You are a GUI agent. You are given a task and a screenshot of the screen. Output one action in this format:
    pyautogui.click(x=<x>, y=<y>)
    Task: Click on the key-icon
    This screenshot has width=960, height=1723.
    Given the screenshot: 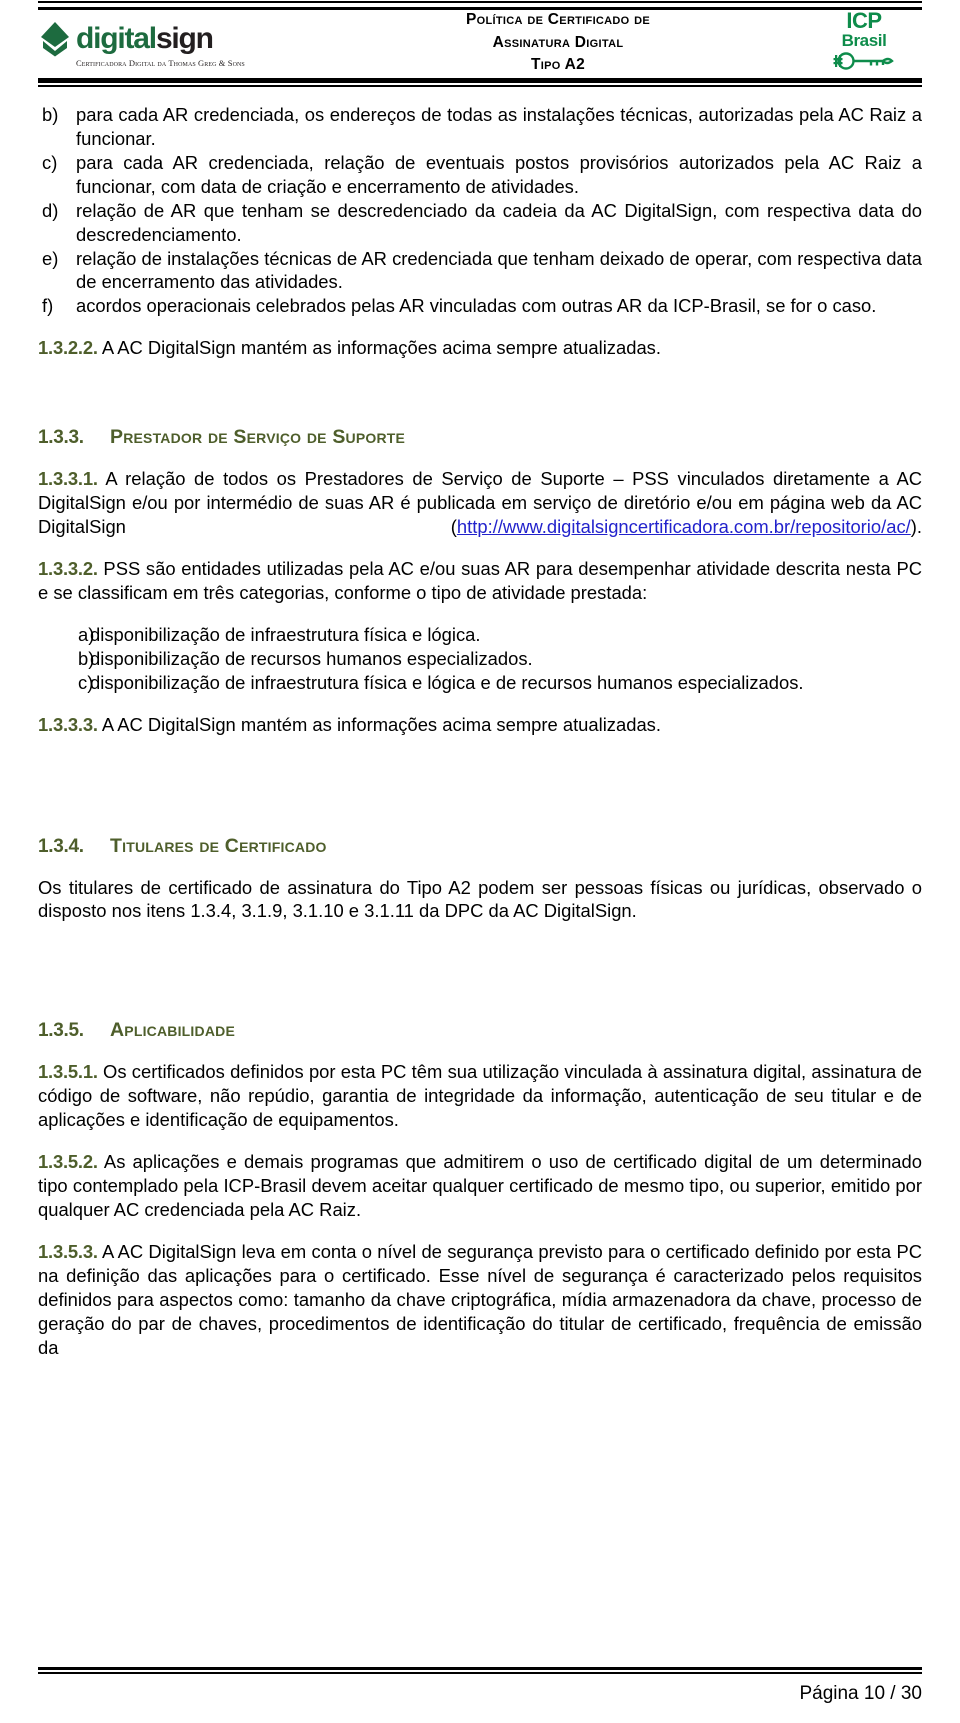 What is the action you would take?
    pyautogui.click(x=864, y=63)
    